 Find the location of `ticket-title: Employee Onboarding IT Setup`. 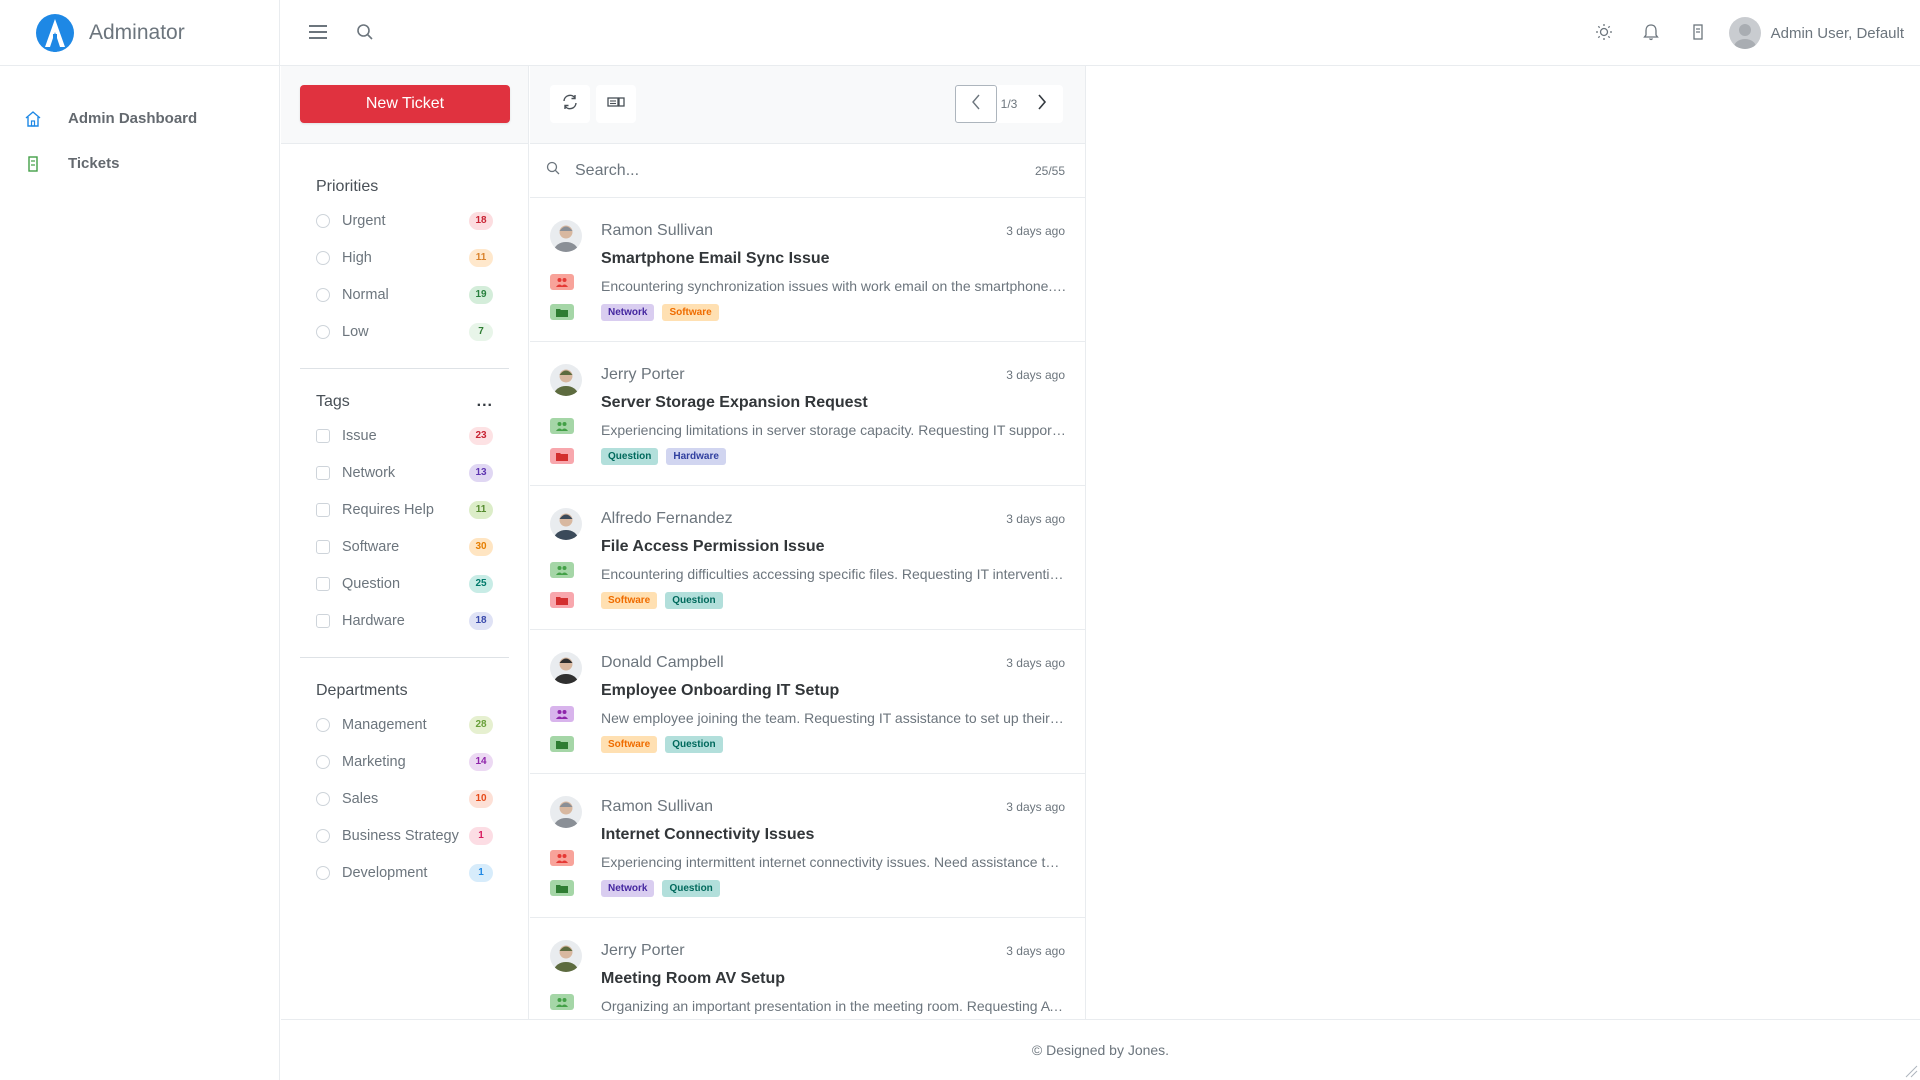

ticket-title: Employee Onboarding IT Setup is located at coordinates (720, 690).